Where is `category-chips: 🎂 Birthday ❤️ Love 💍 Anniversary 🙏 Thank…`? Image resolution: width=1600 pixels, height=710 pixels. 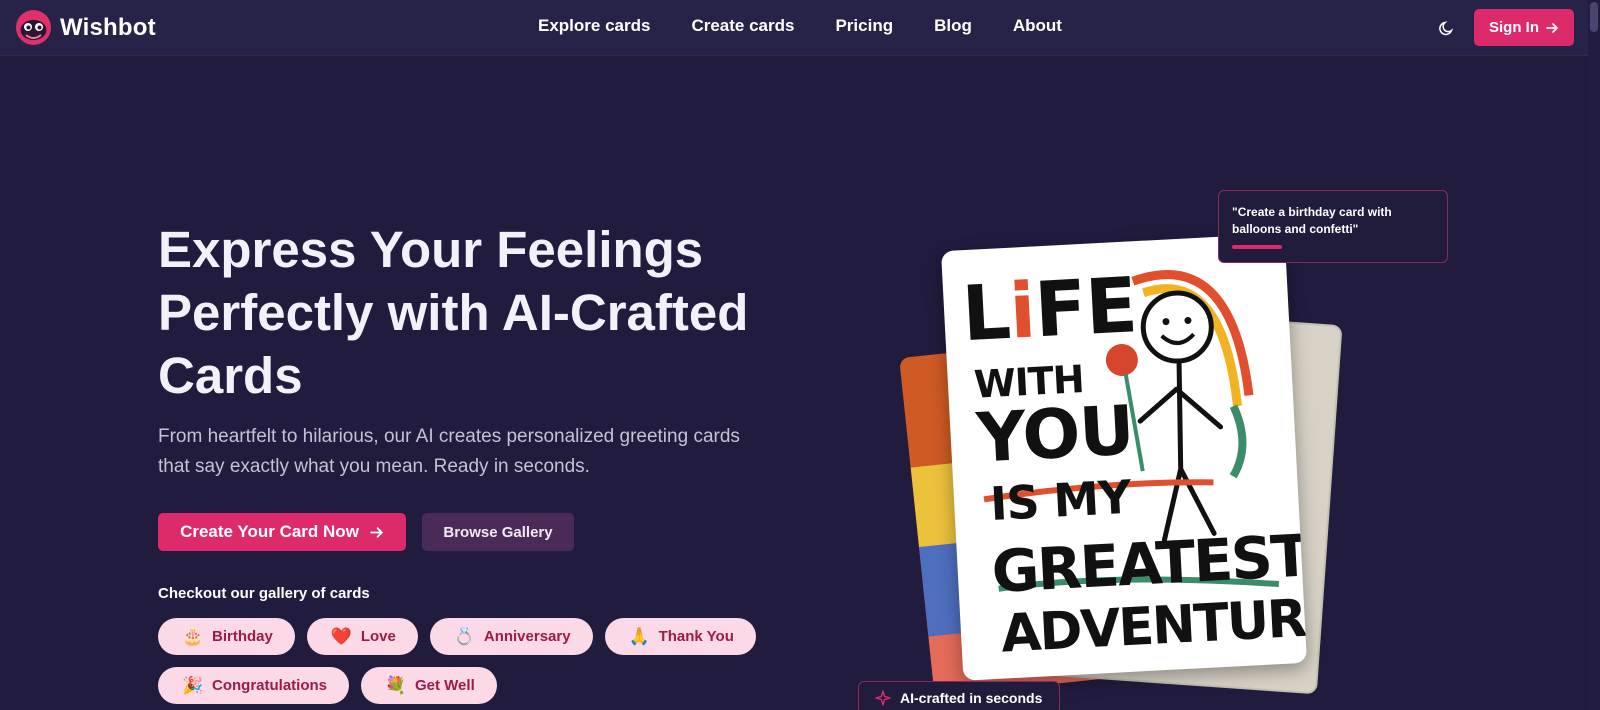
category-chips: 🎂 Birthday ❤️ Love 💍 Anniversary 🙏 Thank… is located at coordinates (468, 661).